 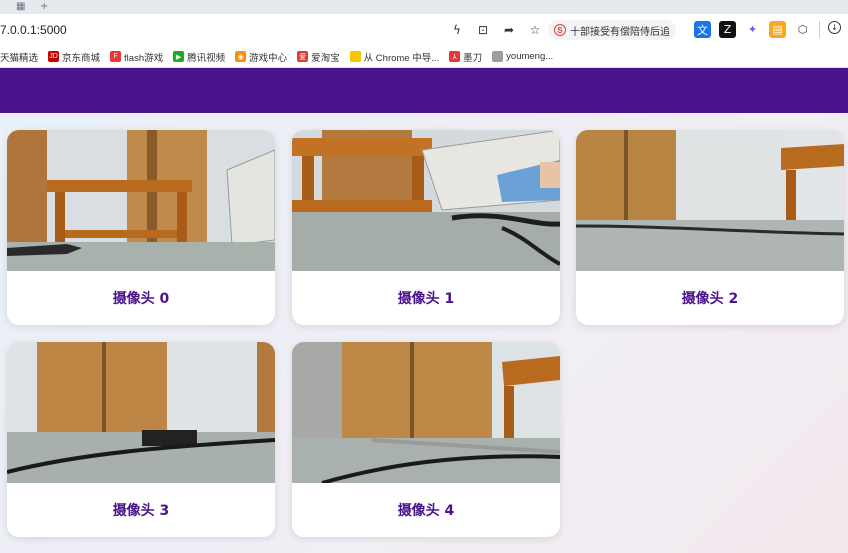 I want to click on bookmark-label: 墨刀, so click(x=473, y=58).